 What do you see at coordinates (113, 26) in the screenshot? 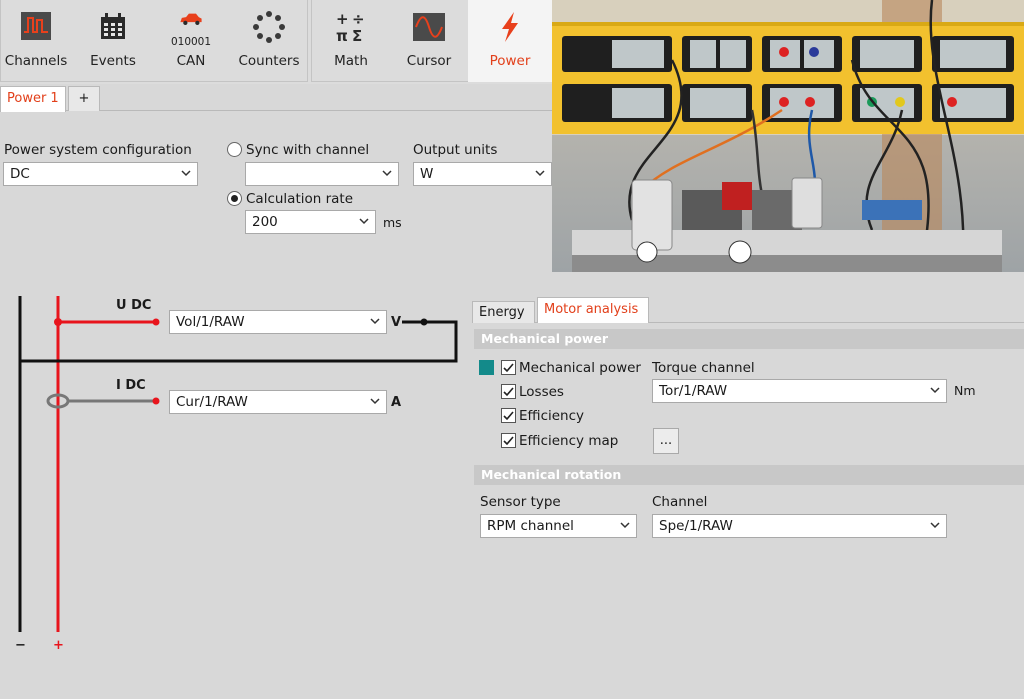
I see `calendar-icon` at bounding box center [113, 26].